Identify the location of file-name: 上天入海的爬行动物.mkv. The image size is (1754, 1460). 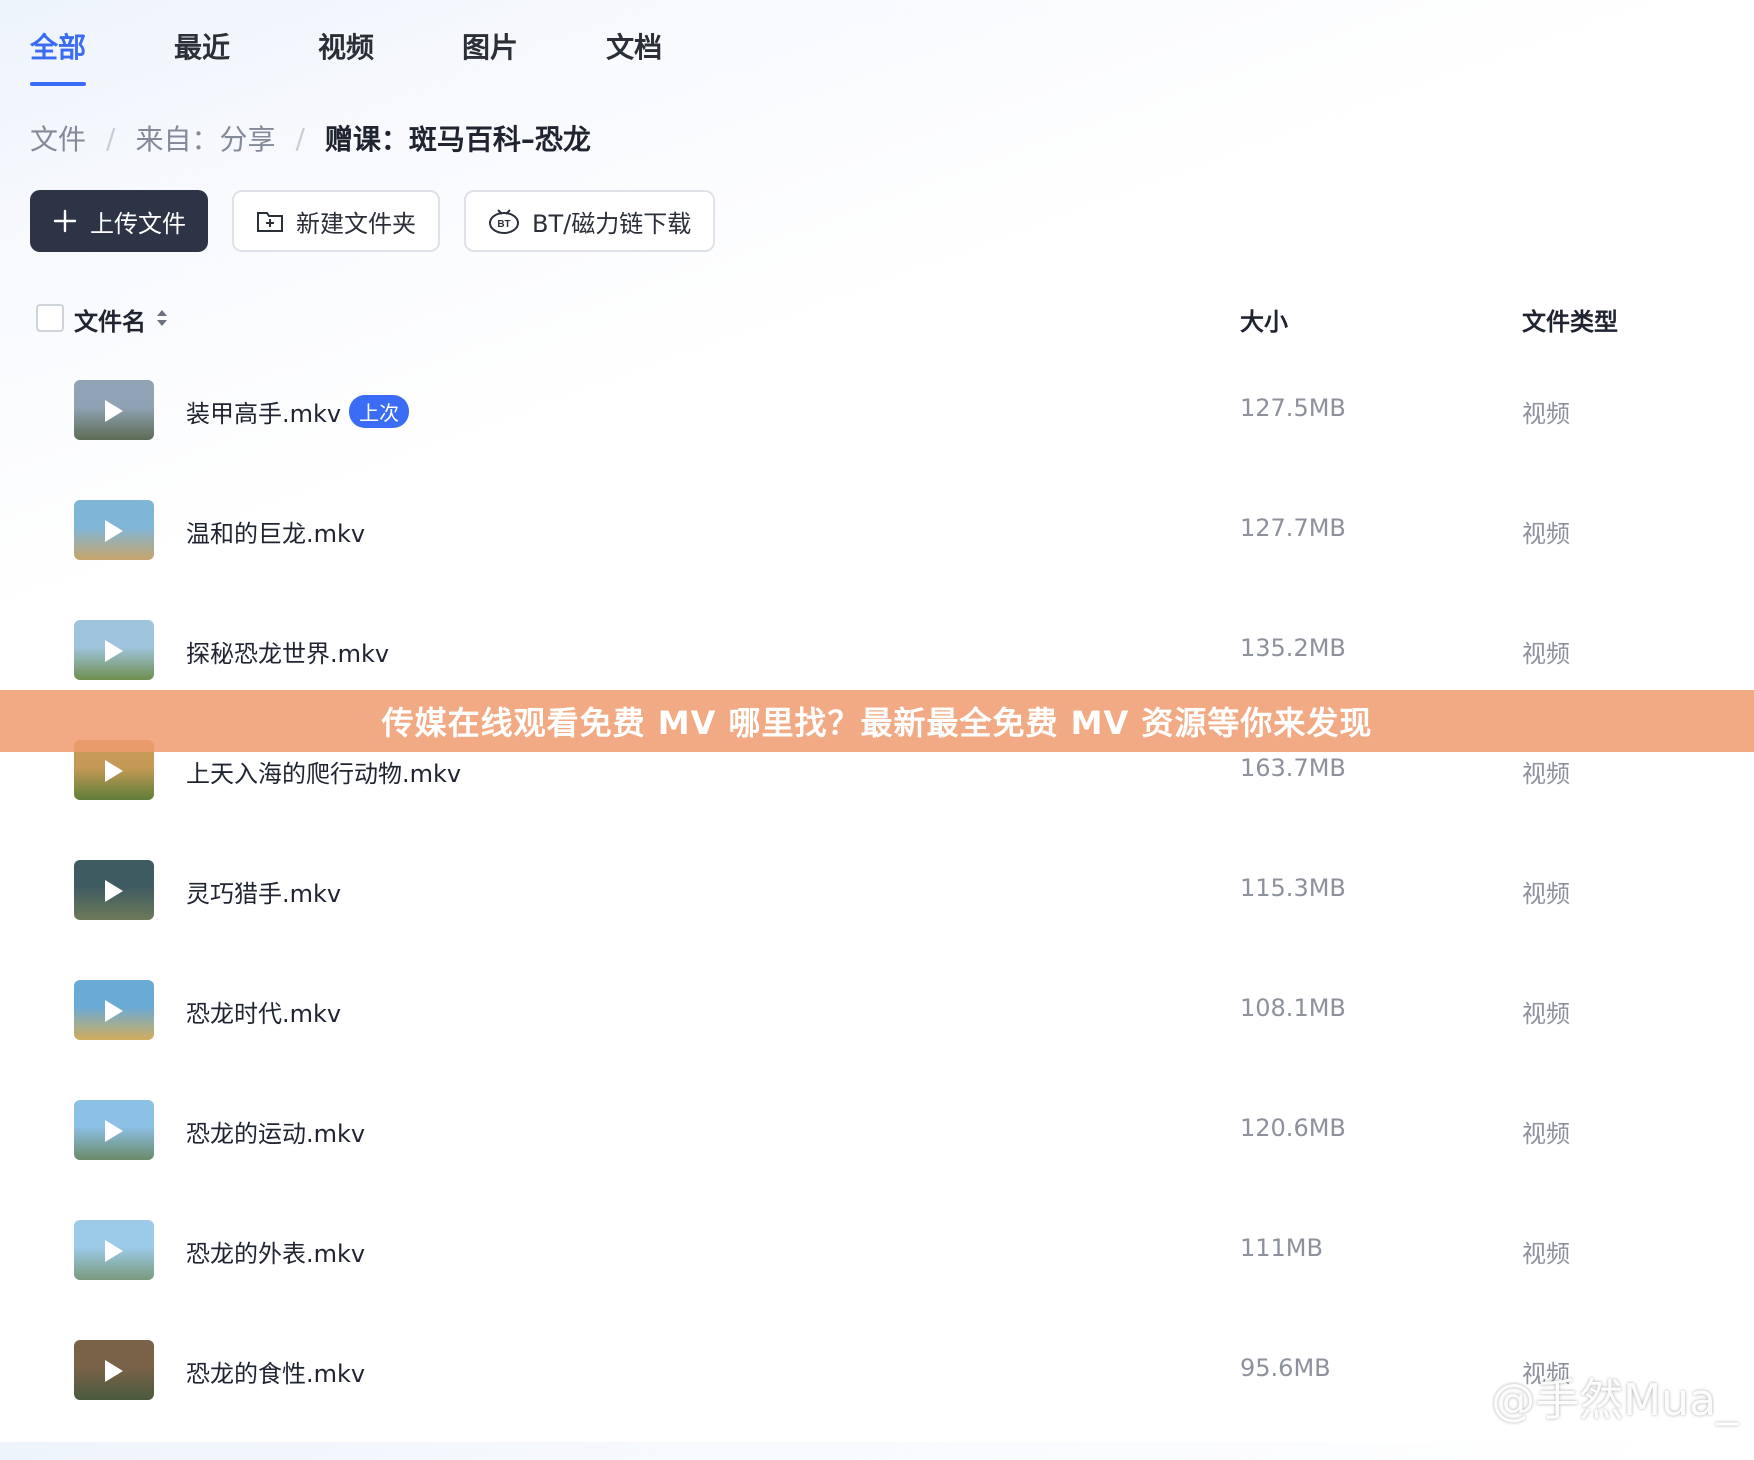
(323, 771).